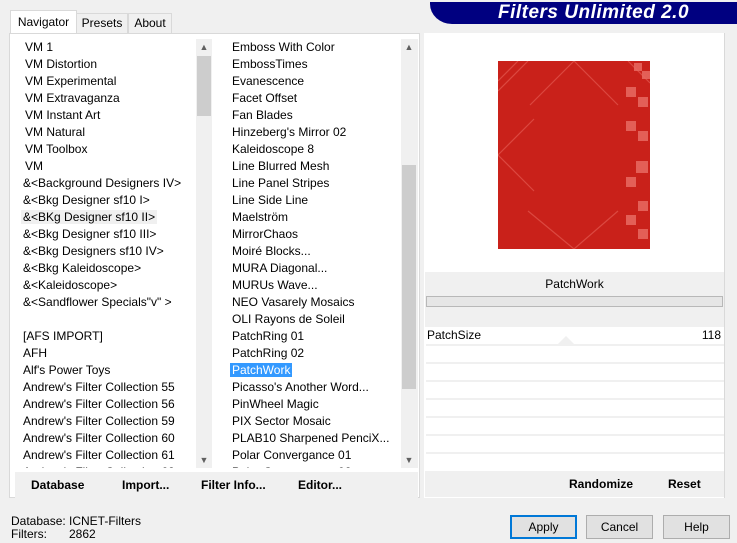 This screenshot has height=543, width=737. What do you see at coordinates (102, 23) in the screenshot?
I see `tab-presets: Presets` at bounding box center [102, 23].